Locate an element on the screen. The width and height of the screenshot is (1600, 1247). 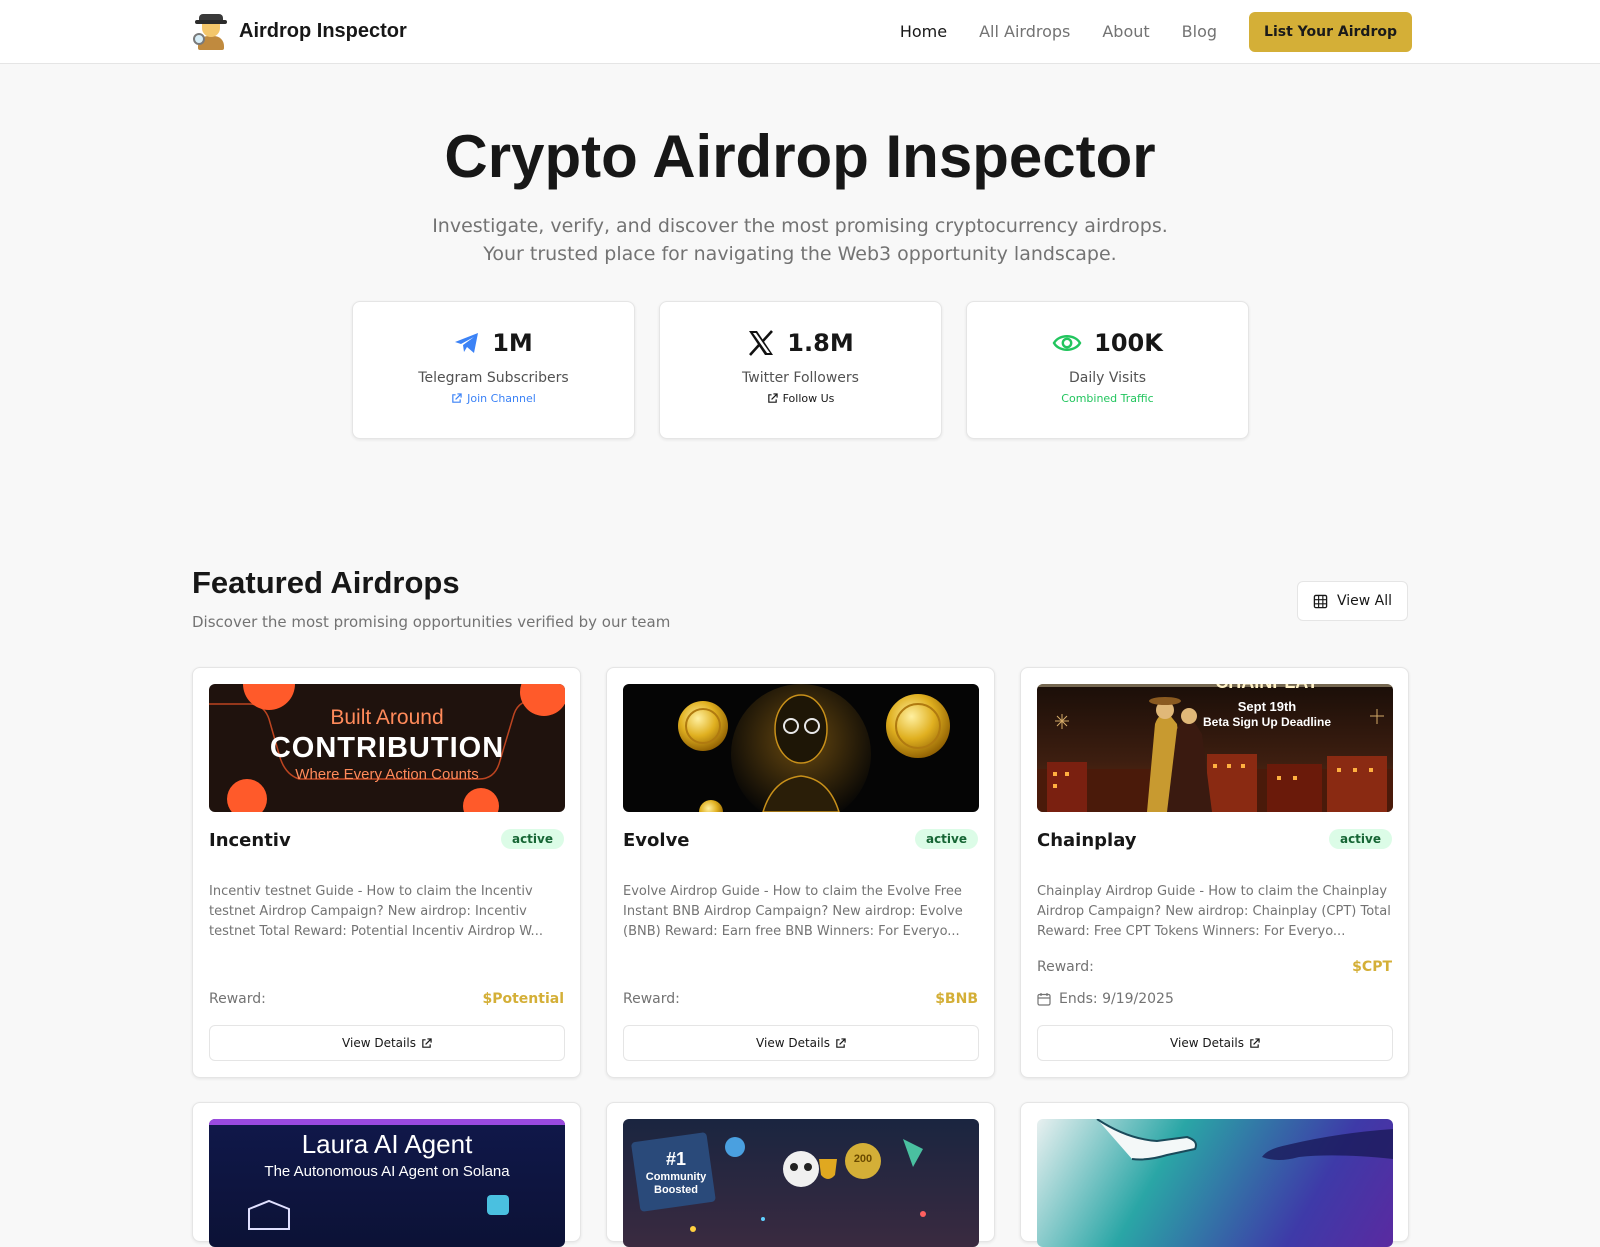
calendar-icon is located at coordinates (1044, 999).